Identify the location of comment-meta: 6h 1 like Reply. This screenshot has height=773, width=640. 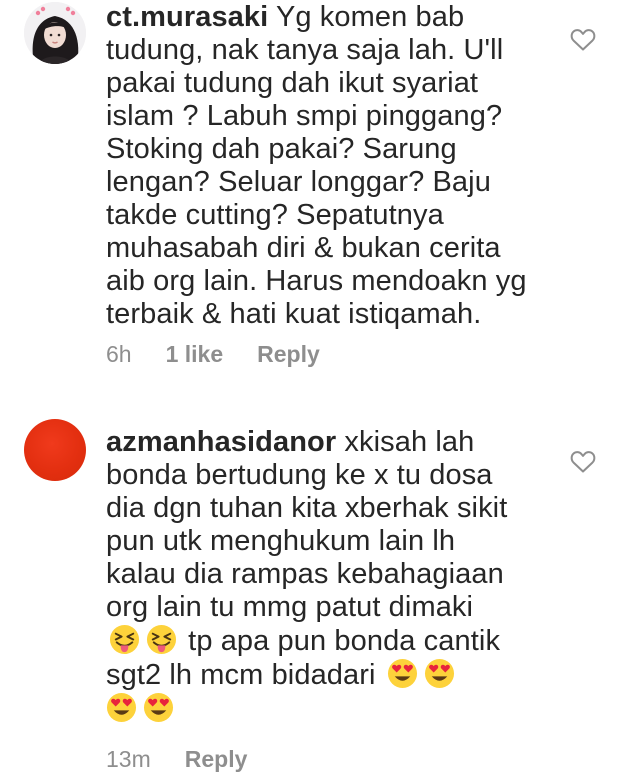
(213, 354).